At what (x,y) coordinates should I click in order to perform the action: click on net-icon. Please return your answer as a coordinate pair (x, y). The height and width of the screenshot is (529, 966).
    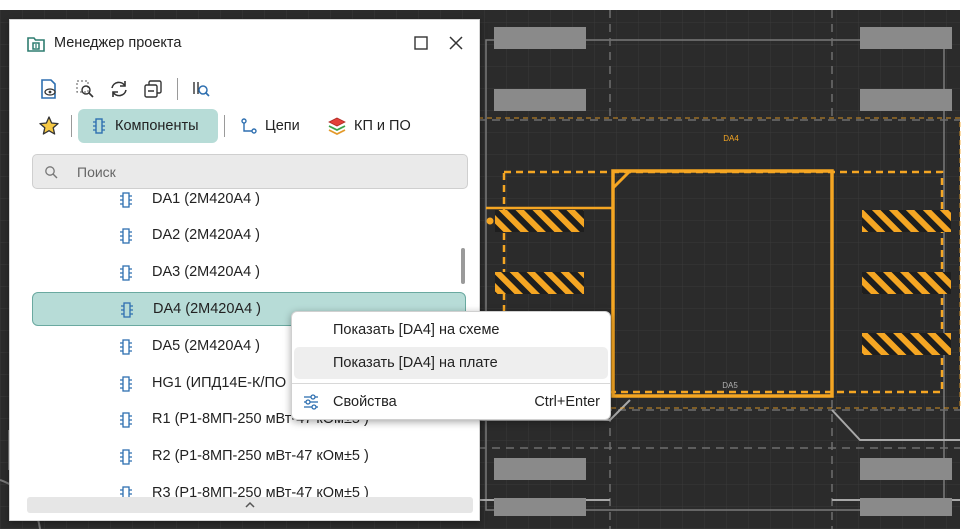
    Looking at the image, I should click on (249, 126).